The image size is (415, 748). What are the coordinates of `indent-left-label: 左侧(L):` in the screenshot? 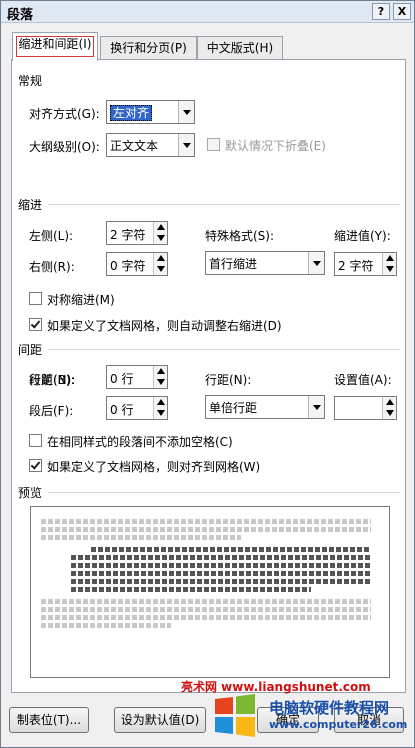 It's located at (51, 236).